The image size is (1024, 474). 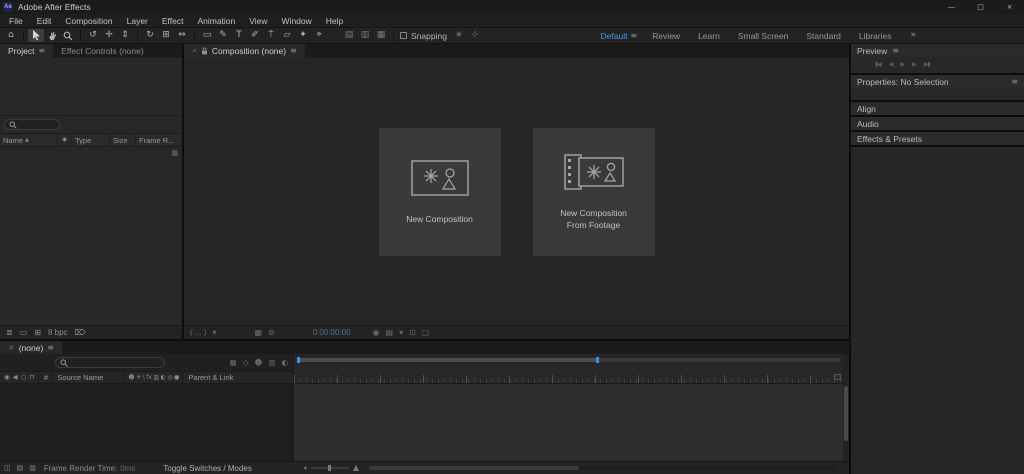 What do you see at coordinates (846, 413) in the screenshot?
I see `vertical-scrollbar-thumb` at bounding box center [846, 413].